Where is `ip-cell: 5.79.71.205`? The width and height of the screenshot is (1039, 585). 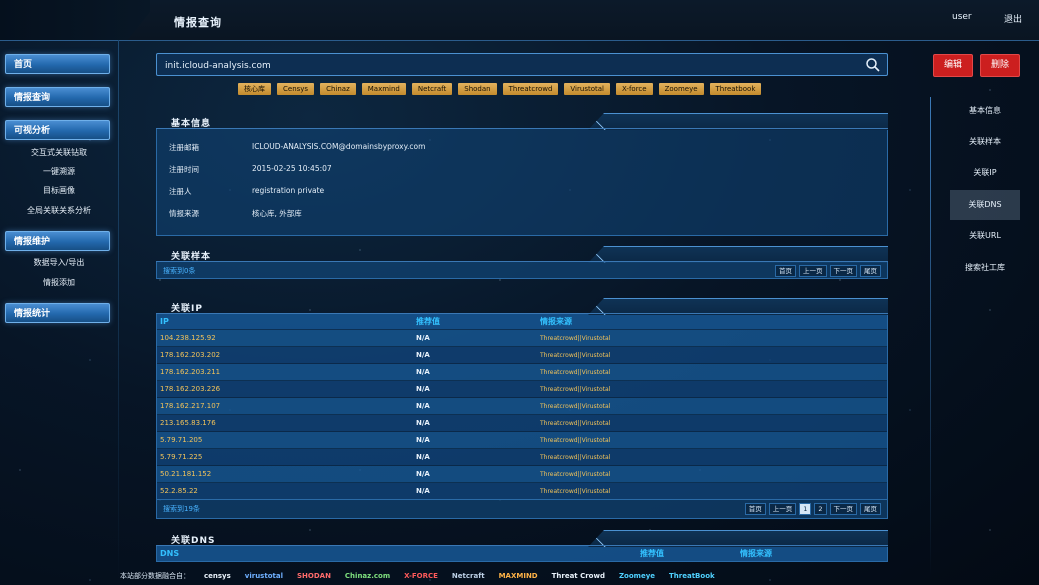
ip-cell: 5.79.71.205 is located at coordinates (285, 440).